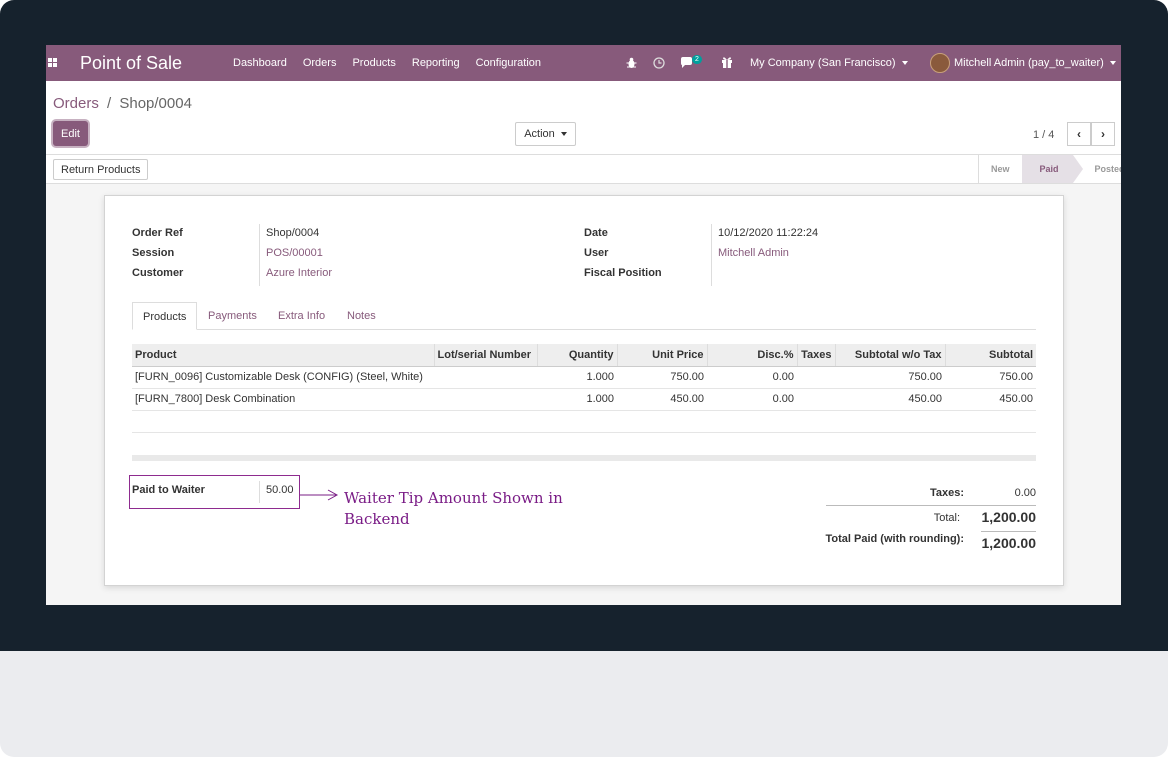 This screenshot has width=1168, height=757. I want to click on action-label: Action, so click(539, 134).